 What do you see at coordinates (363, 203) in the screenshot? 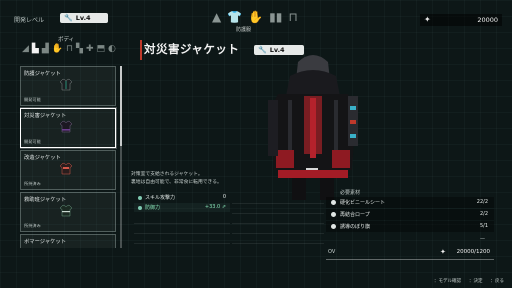
I see `material-name: 硬化ビニールシート` at bounding box center [363, 203].